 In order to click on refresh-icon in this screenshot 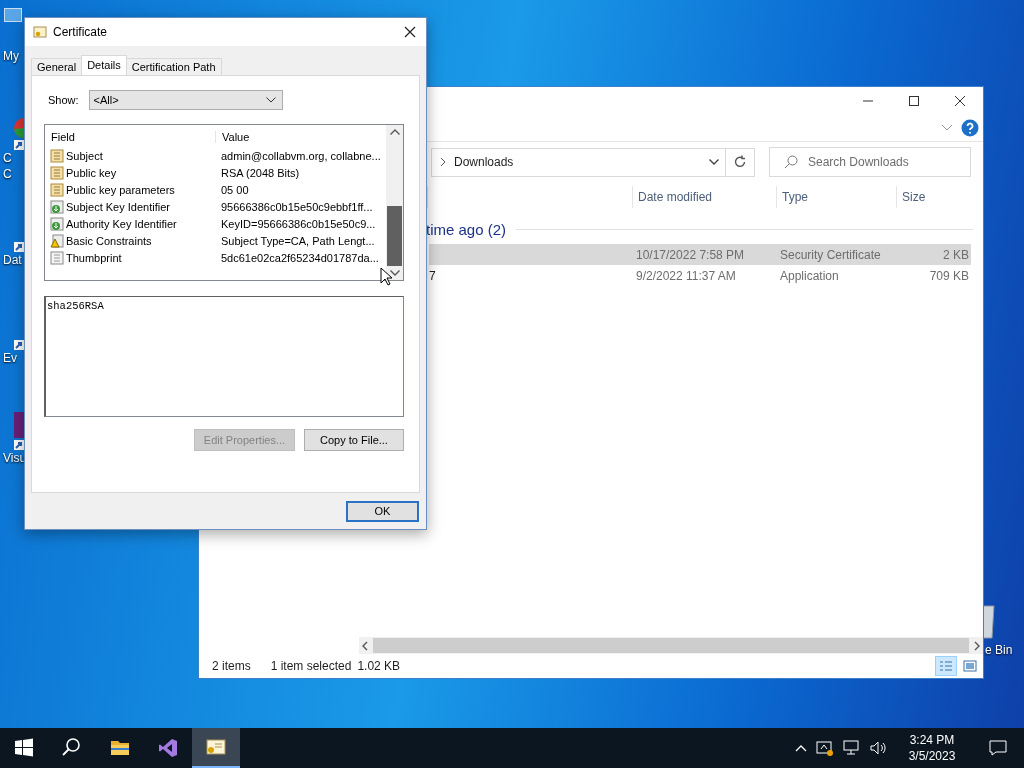, I will do `click(740, 162)`.